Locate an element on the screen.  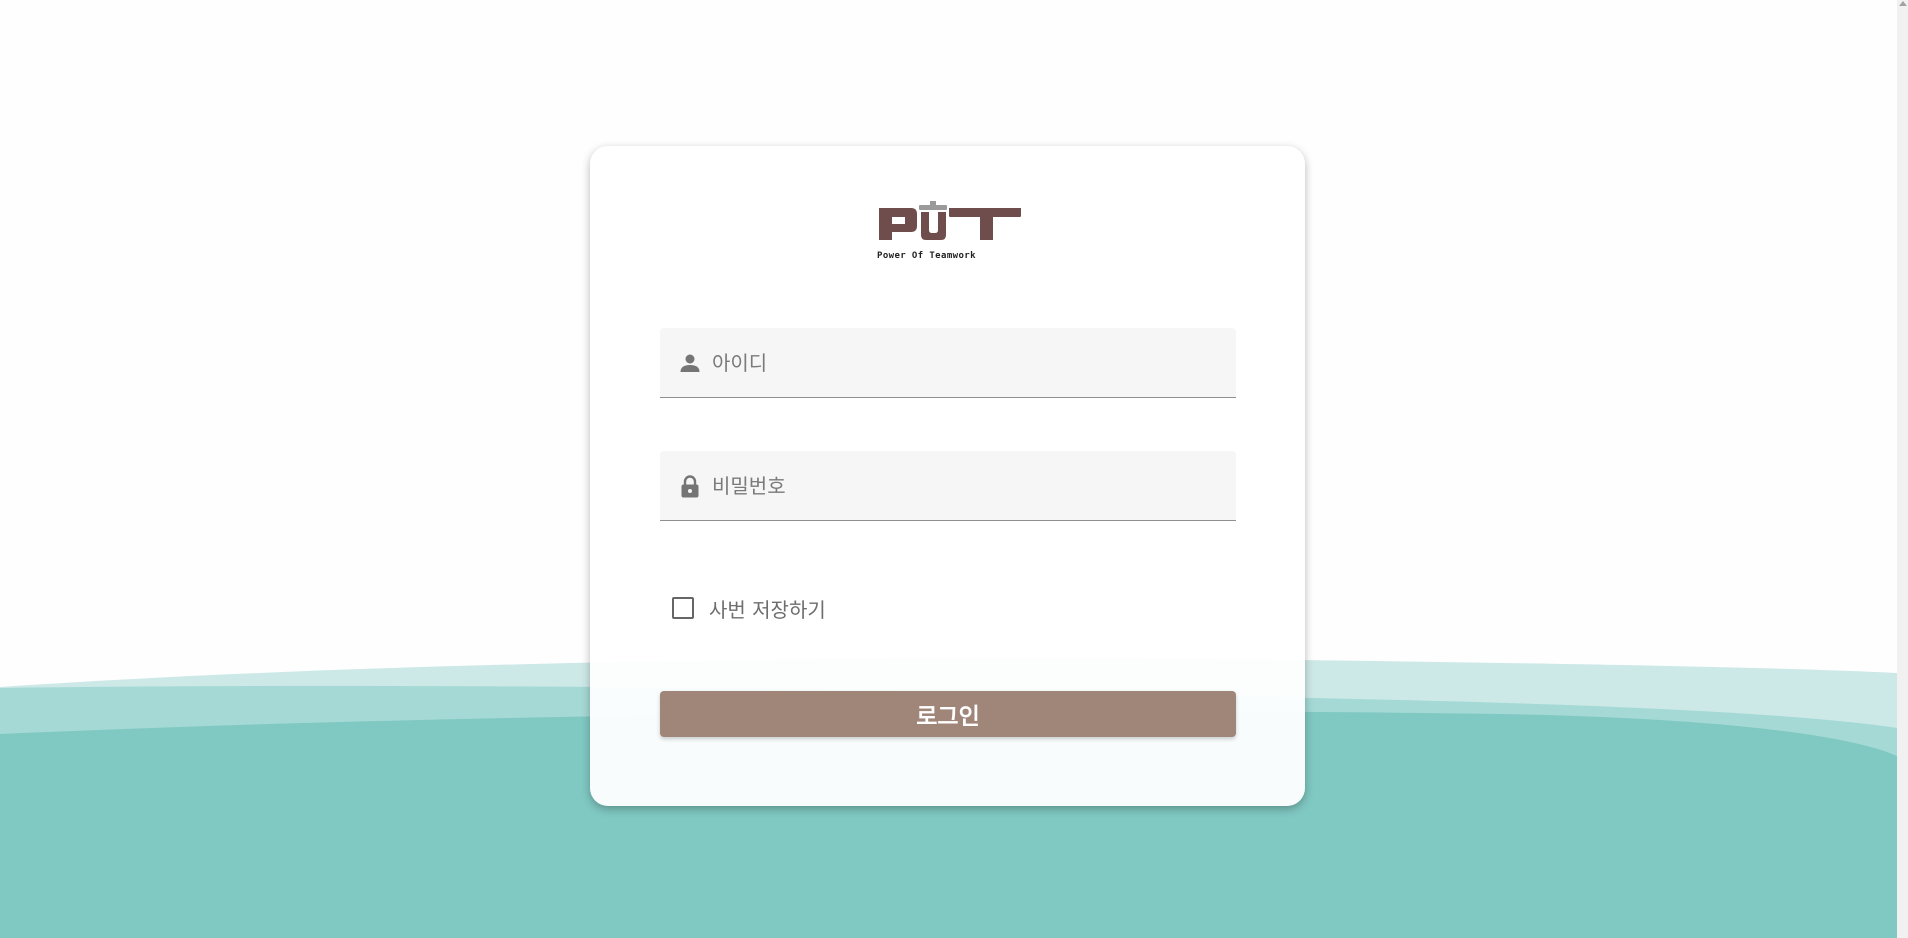
username-field is located at coordinates (948, 363).